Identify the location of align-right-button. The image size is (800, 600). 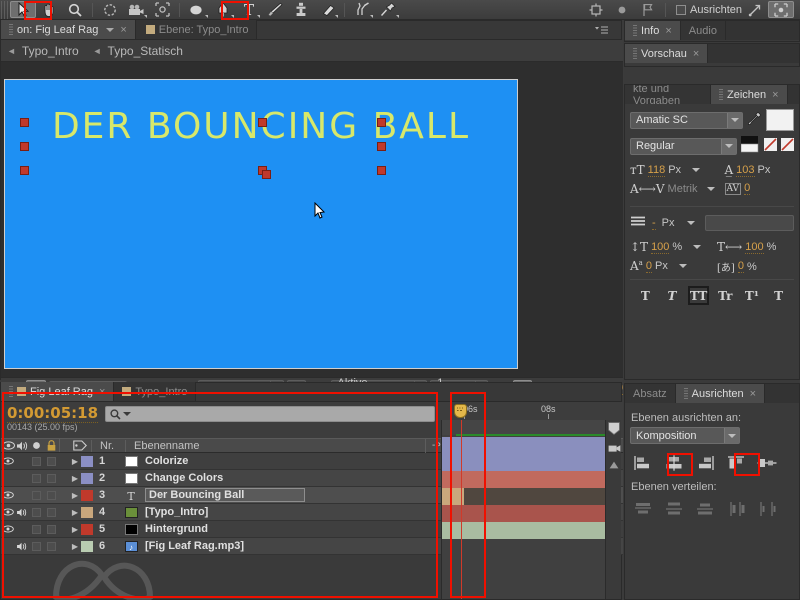
(705, 463).